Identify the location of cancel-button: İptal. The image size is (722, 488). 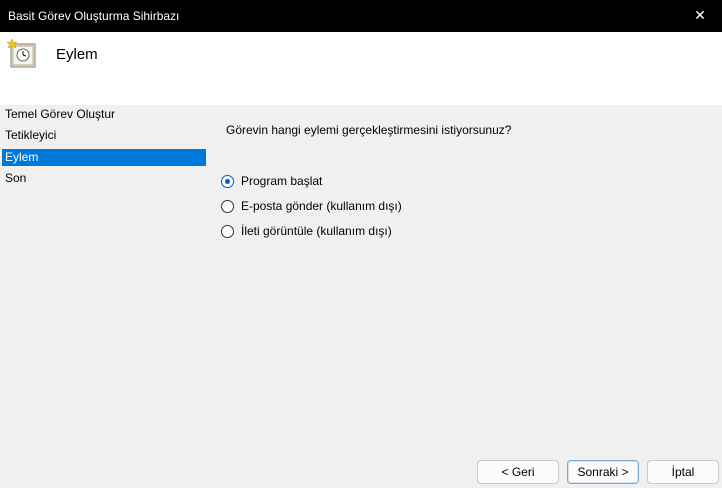
(683, 472).